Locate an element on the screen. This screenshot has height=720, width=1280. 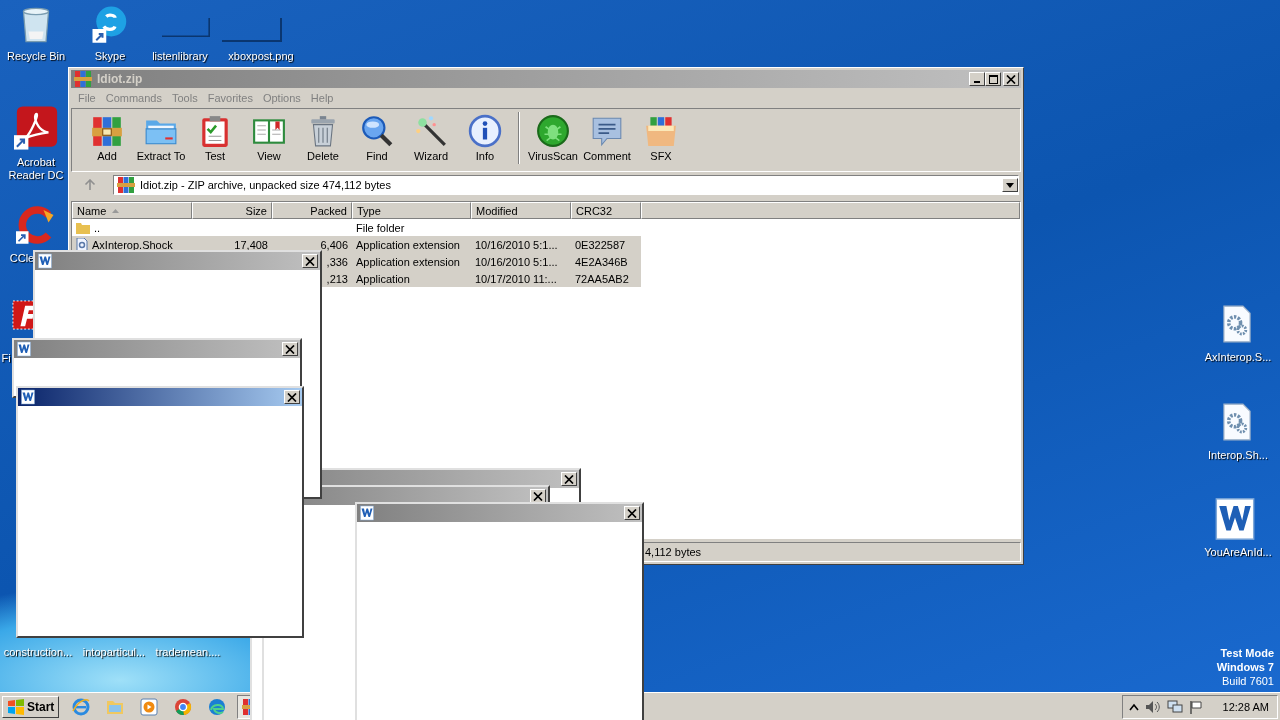
table-cell: ,336 is located at coordinates (337, 261).